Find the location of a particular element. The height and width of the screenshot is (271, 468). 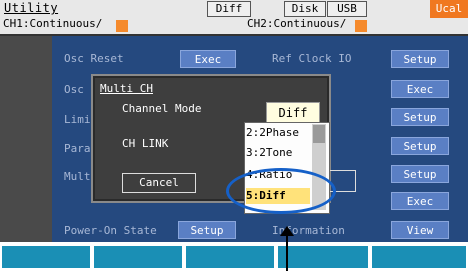

option-2phase: 2:2Phase is located at coordinates (272, 133).